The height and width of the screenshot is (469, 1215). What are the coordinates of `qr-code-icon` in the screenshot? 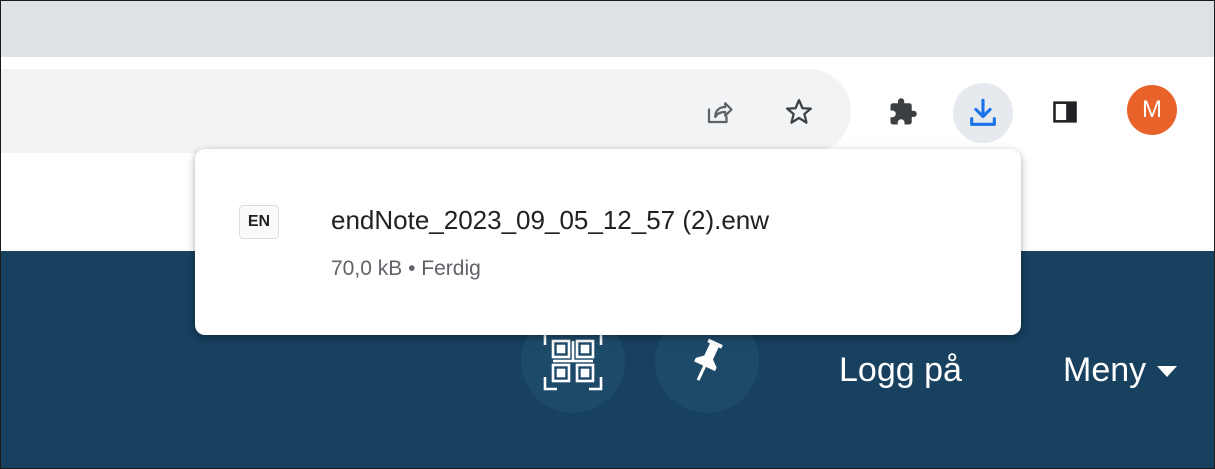 It's located at (573, 361).